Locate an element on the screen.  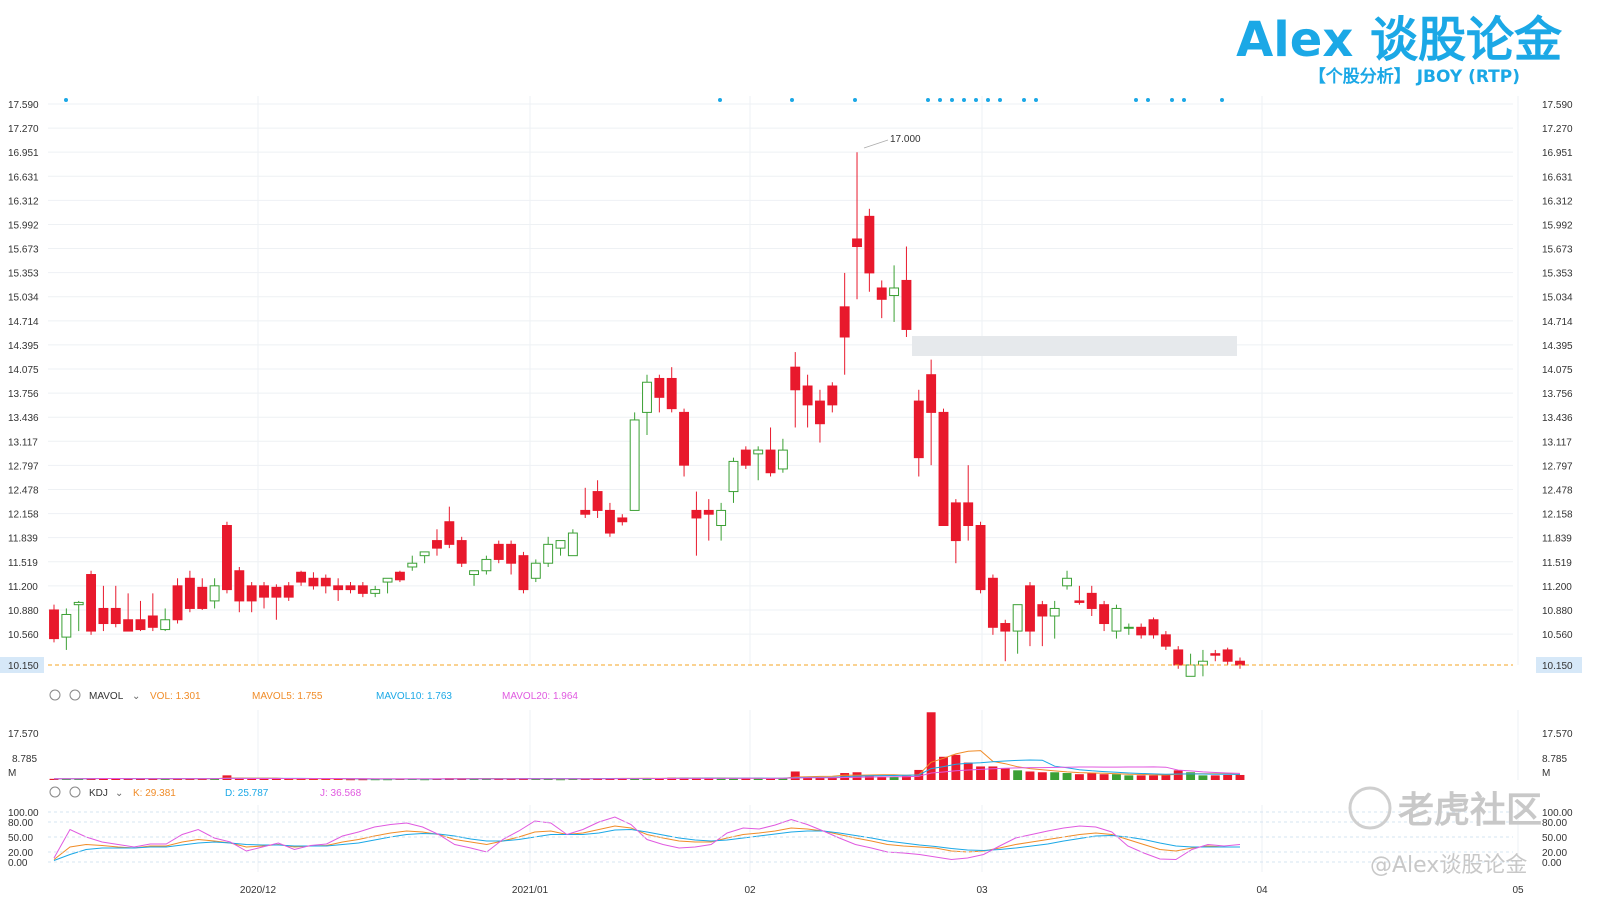
price-tick-right: 10.560 is located at coordinates (1557, 635).